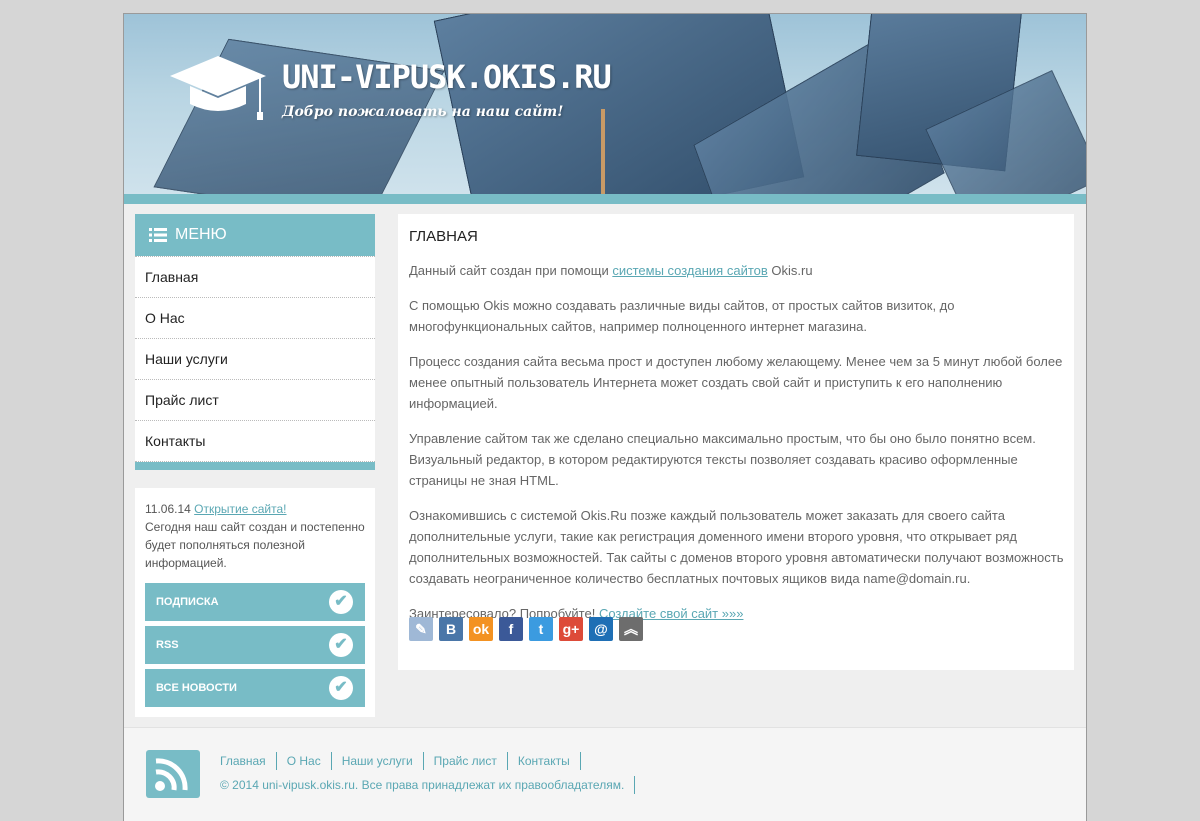 The image size is (1200, 821). What do you see at coordinates (447, 77) in the screenshot?
I see `site-title: UNI-VIPUSK.OKIS.RU` at bounding box center [447, 77].